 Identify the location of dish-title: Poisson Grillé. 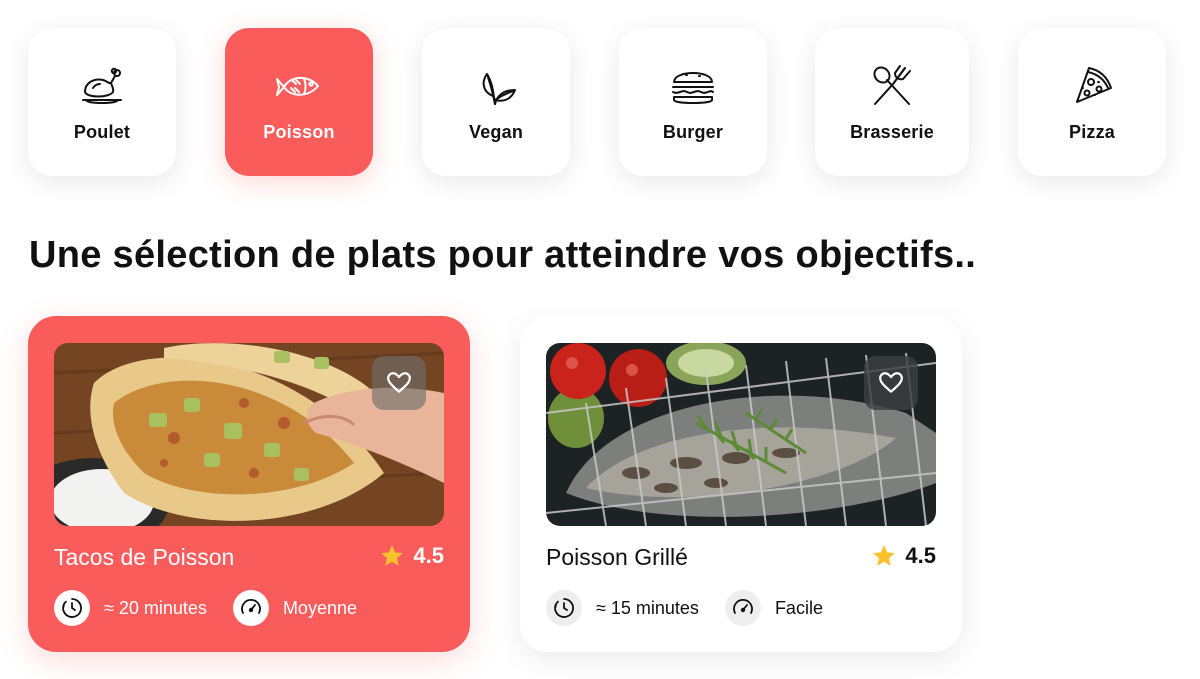
(617, 557).